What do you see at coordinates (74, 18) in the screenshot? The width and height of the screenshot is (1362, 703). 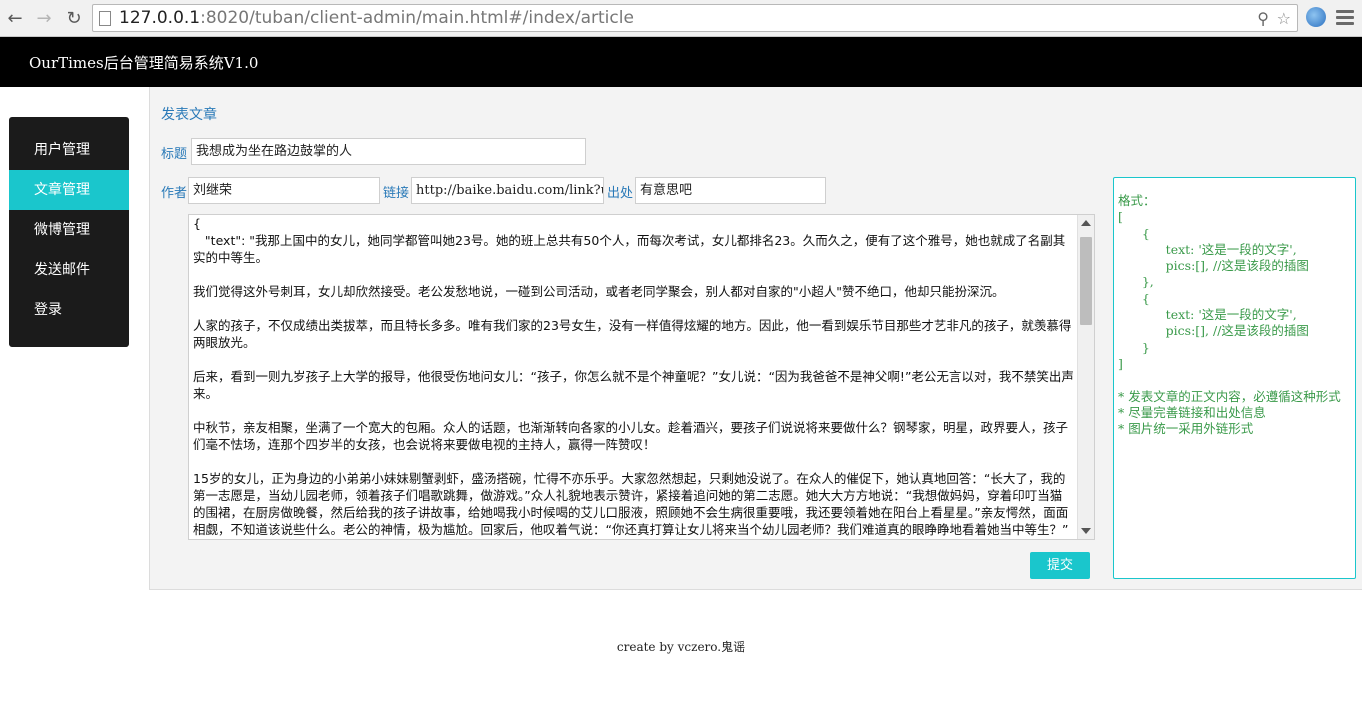 I see `reload-icon: ↻` at bounding box center [74, 18].